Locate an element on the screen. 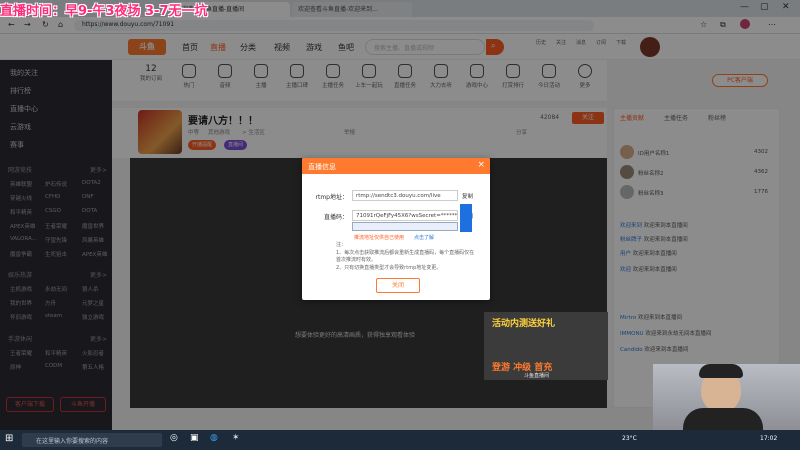 Image resolution: width=800 pixels, height=450 pixels. copy-rtmp-button: 复制 is located at coordinates (467, 196).